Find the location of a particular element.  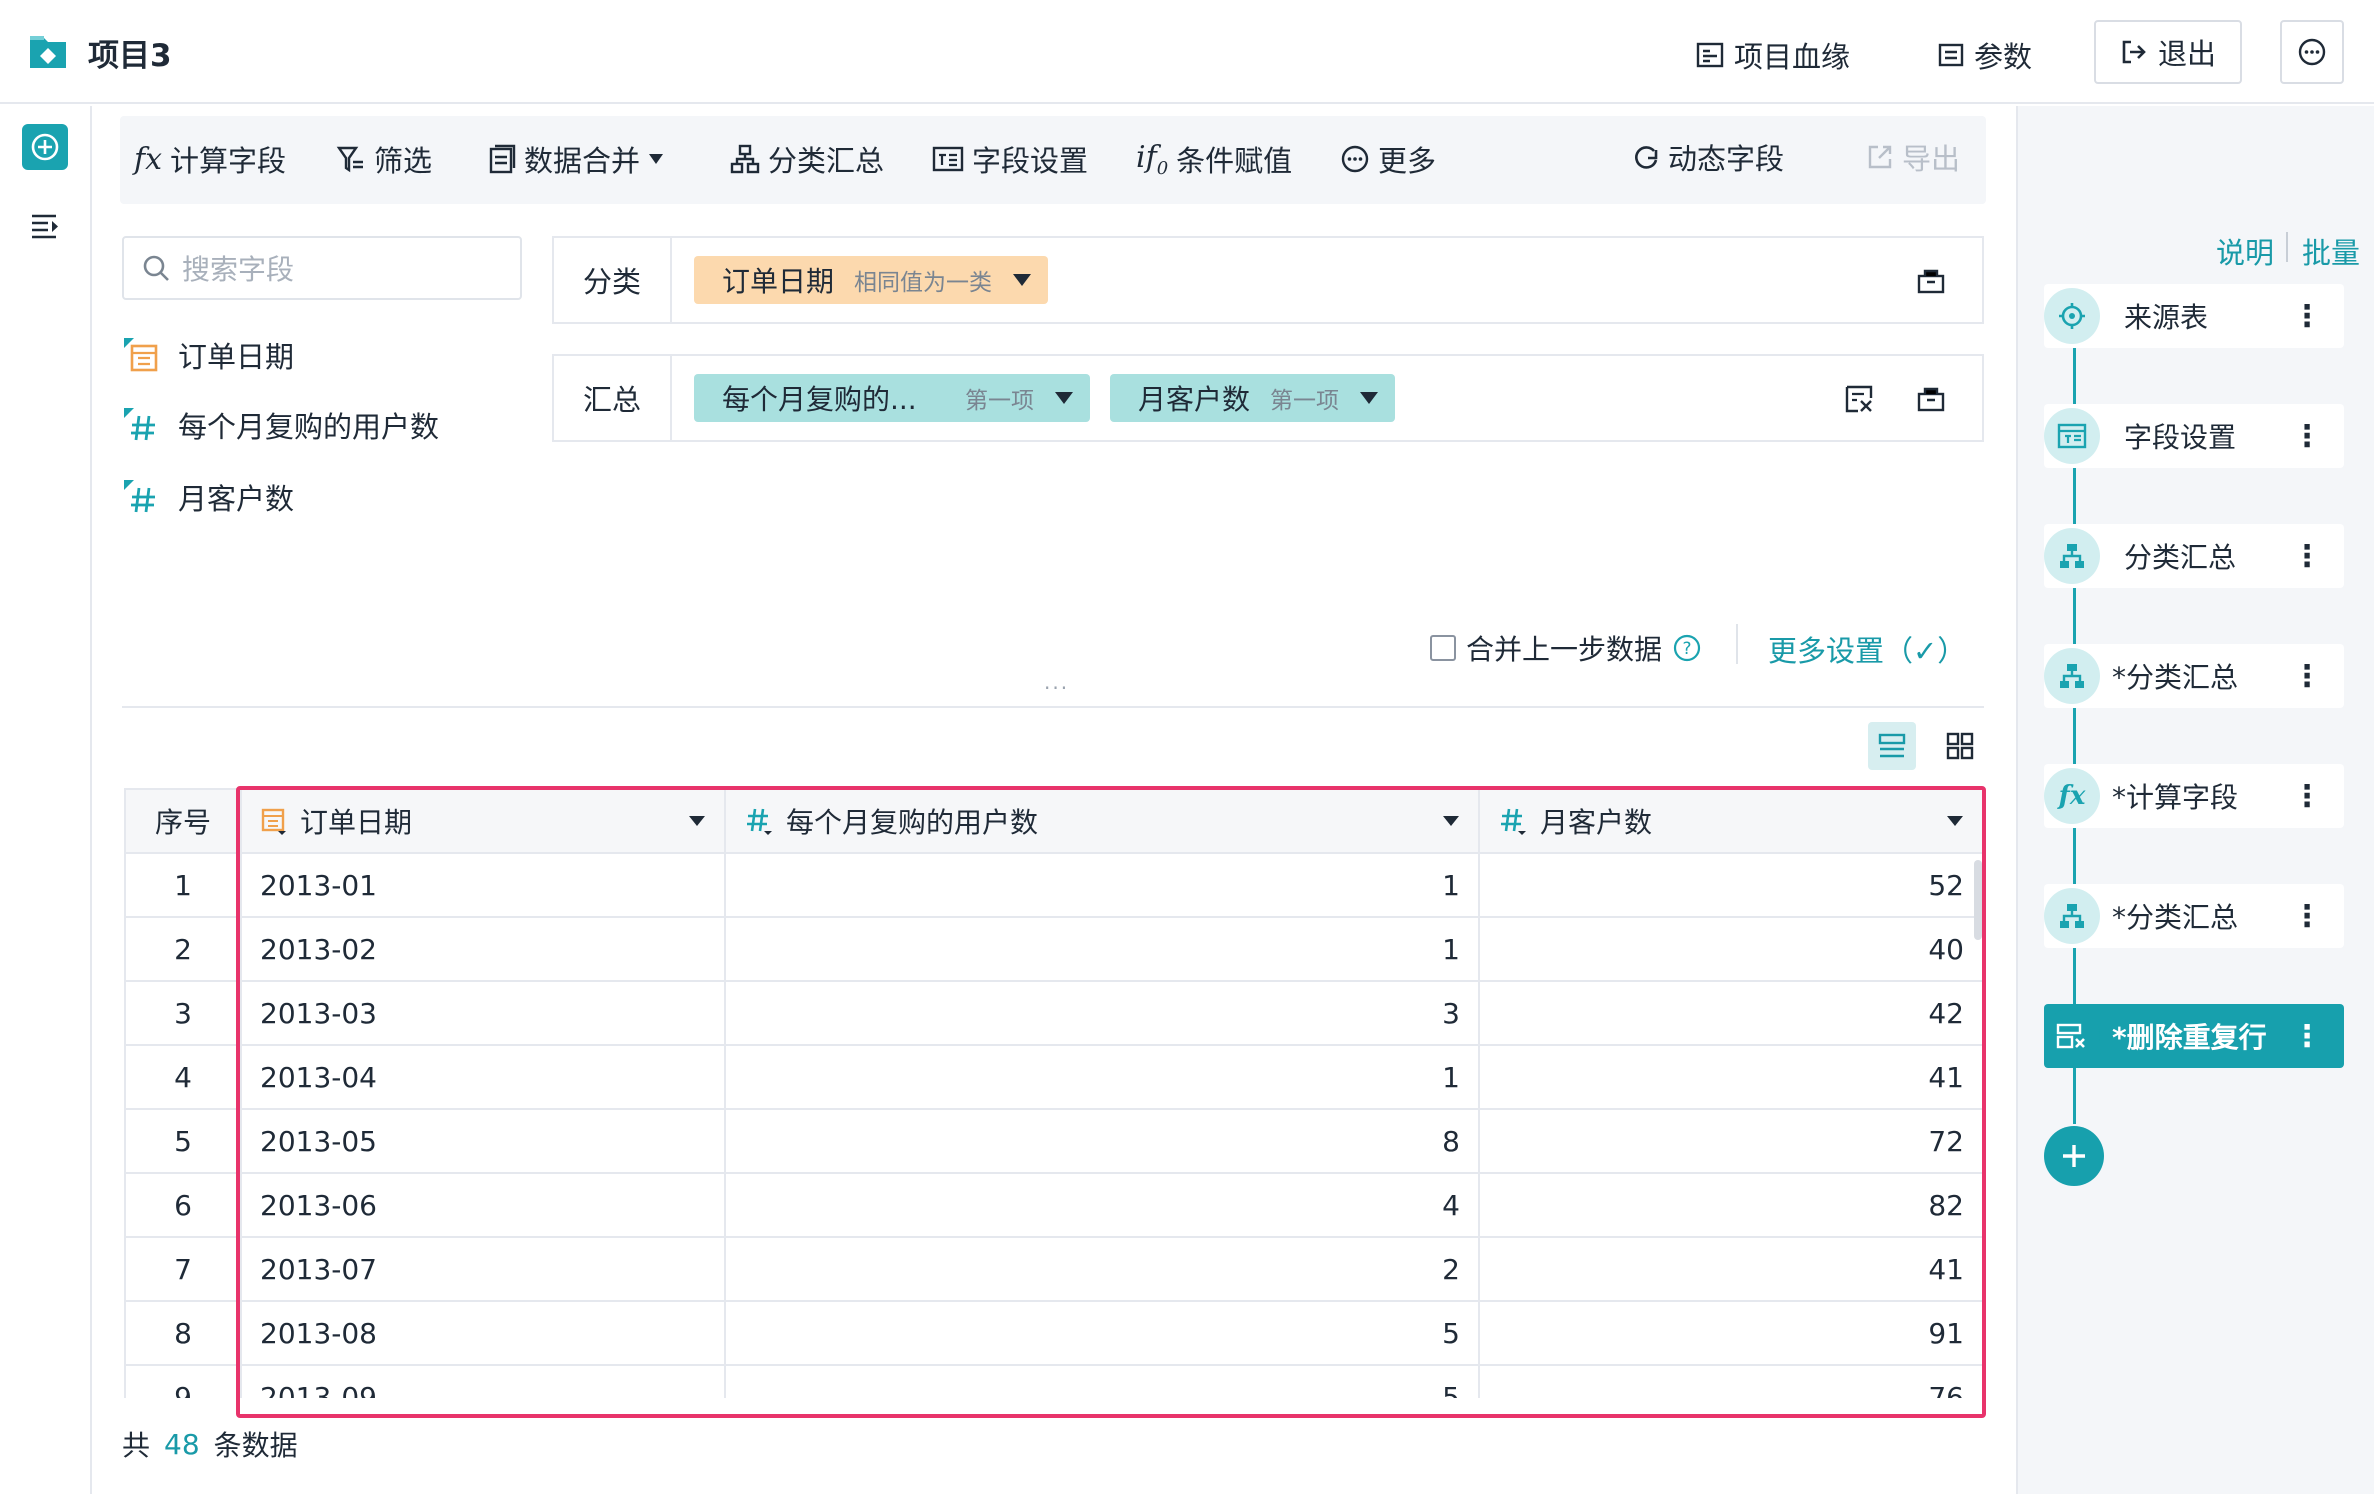

exit-button: 退出 is located at coordinates (2168, 52).